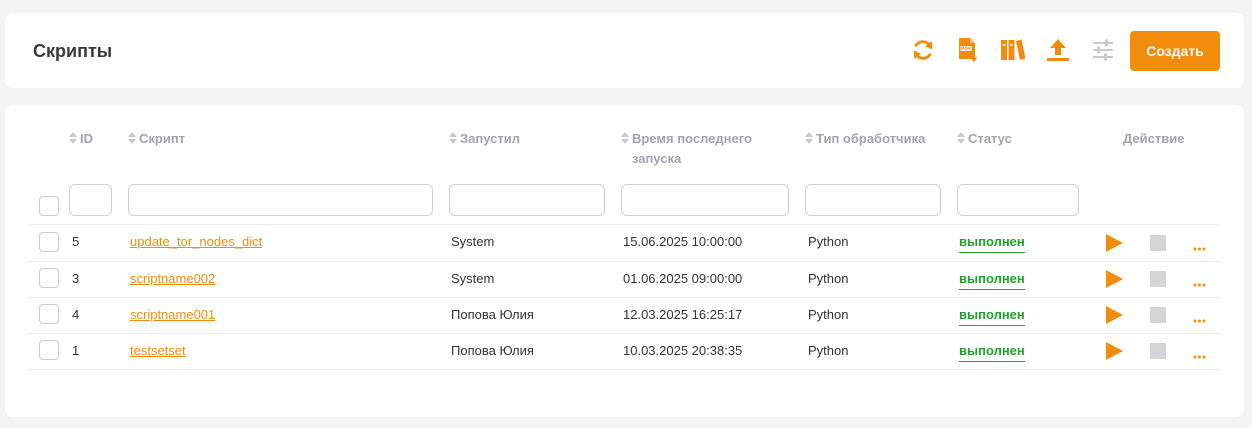 This screenshot has width=1252, height=428. I want to click on page-title: Скрипты, so click(73, 51).